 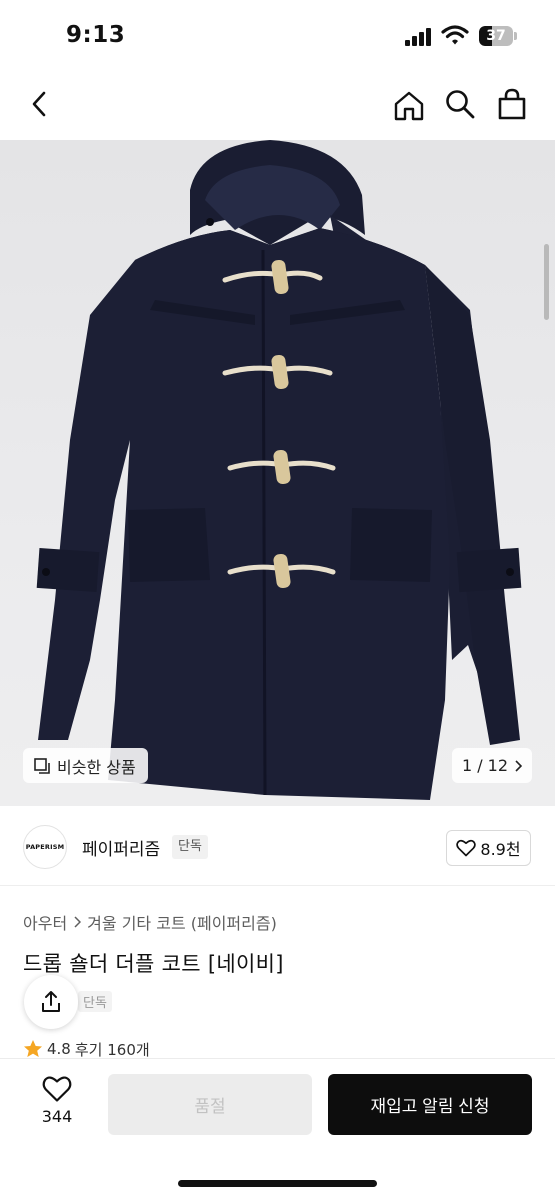 I want to click on breadcrumb: 아우터 겨울 기타 코트 (페이퍼리즘), so click(x=150, y=922).